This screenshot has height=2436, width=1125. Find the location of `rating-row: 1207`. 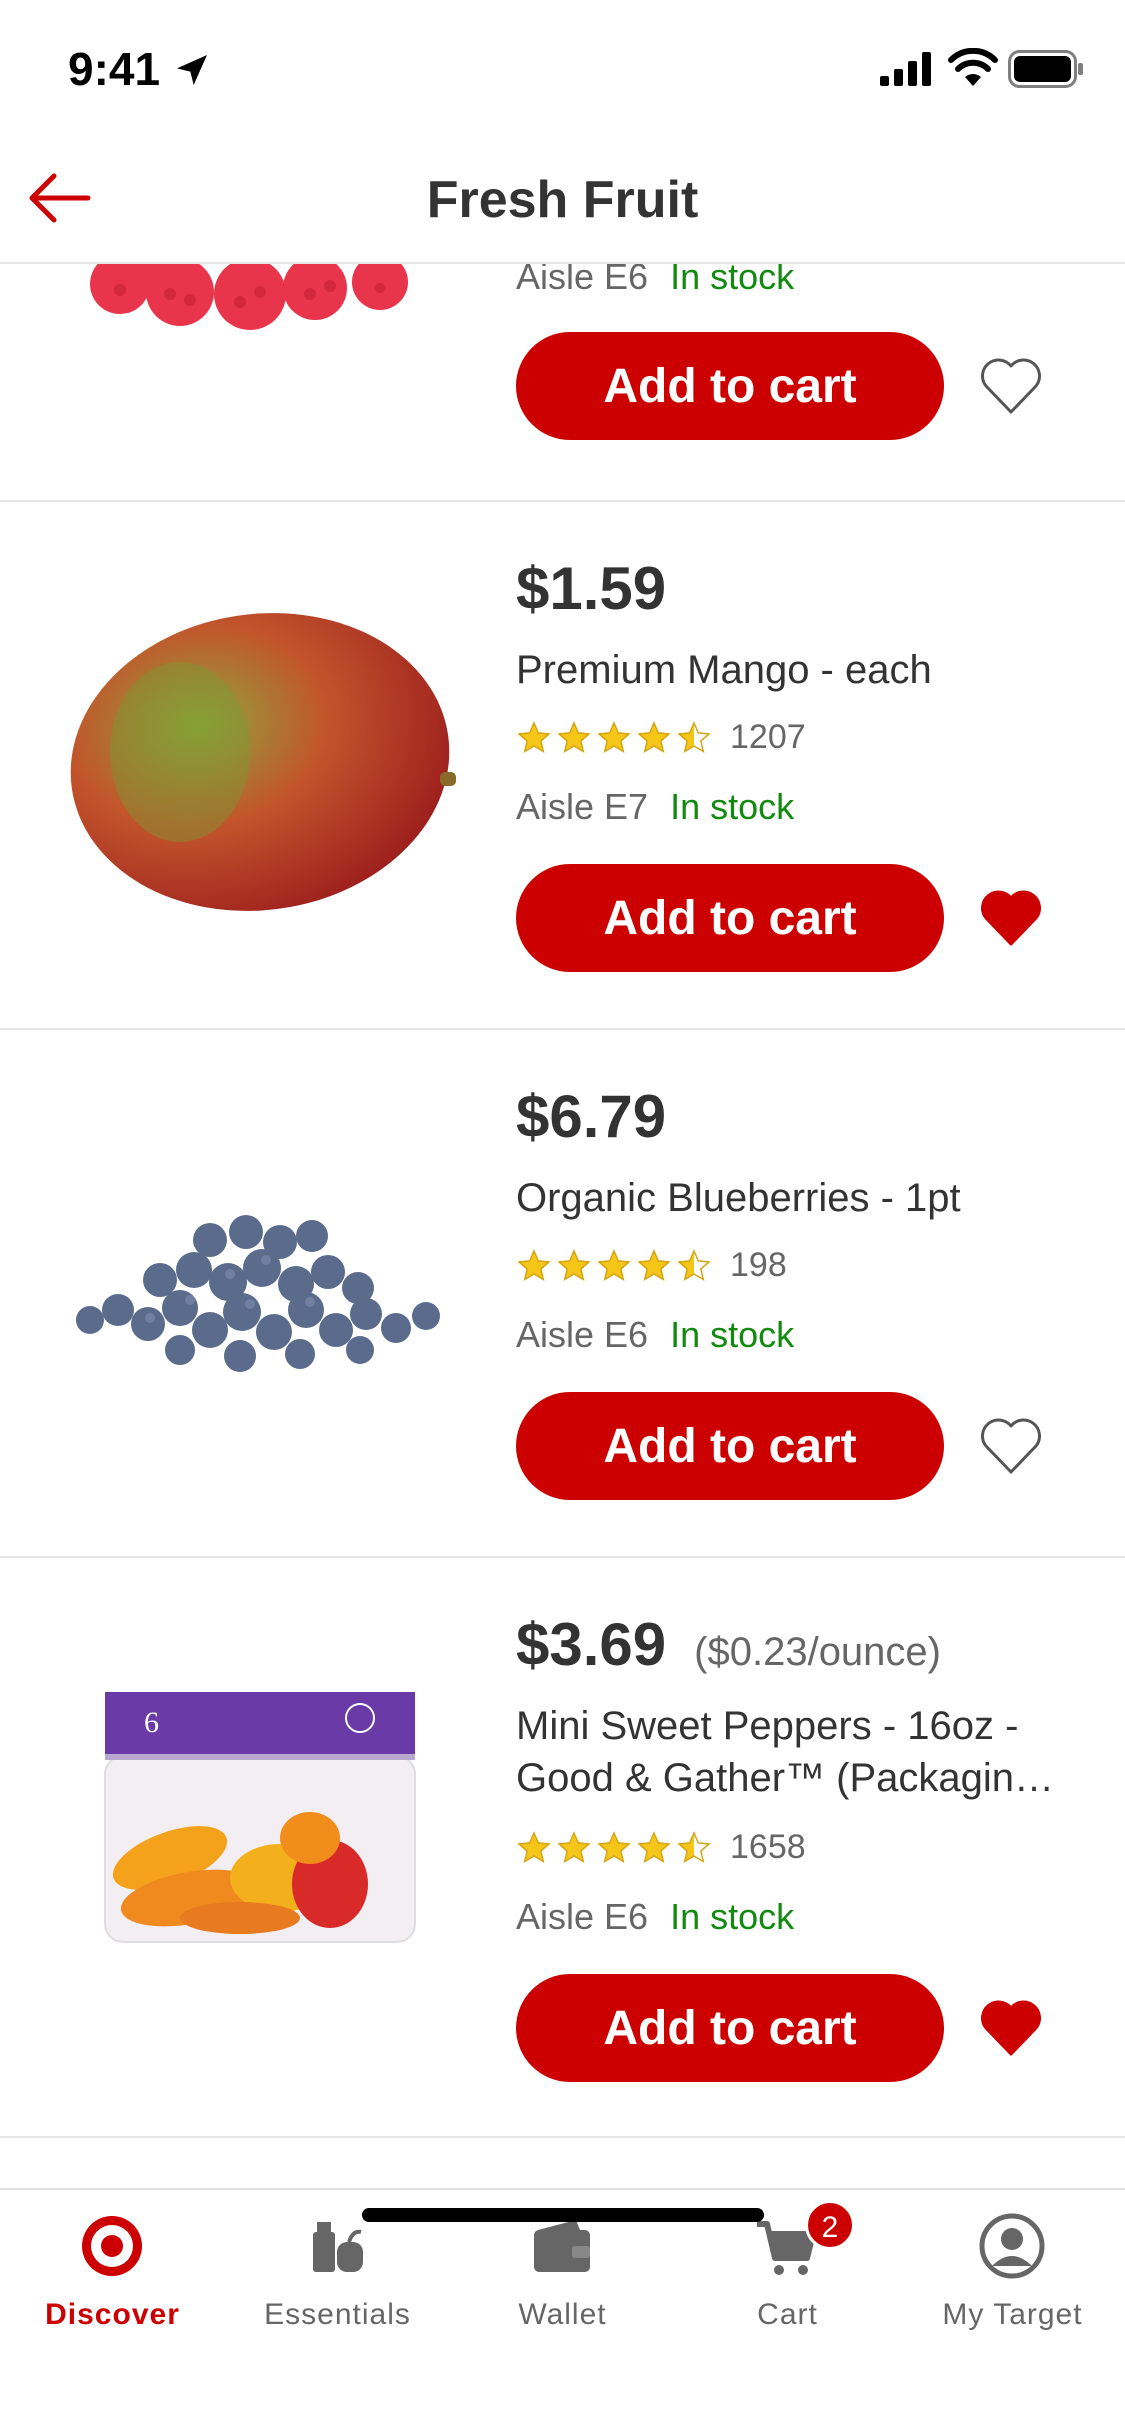

rating-row: 1207 is located at coordinates (661, 737).